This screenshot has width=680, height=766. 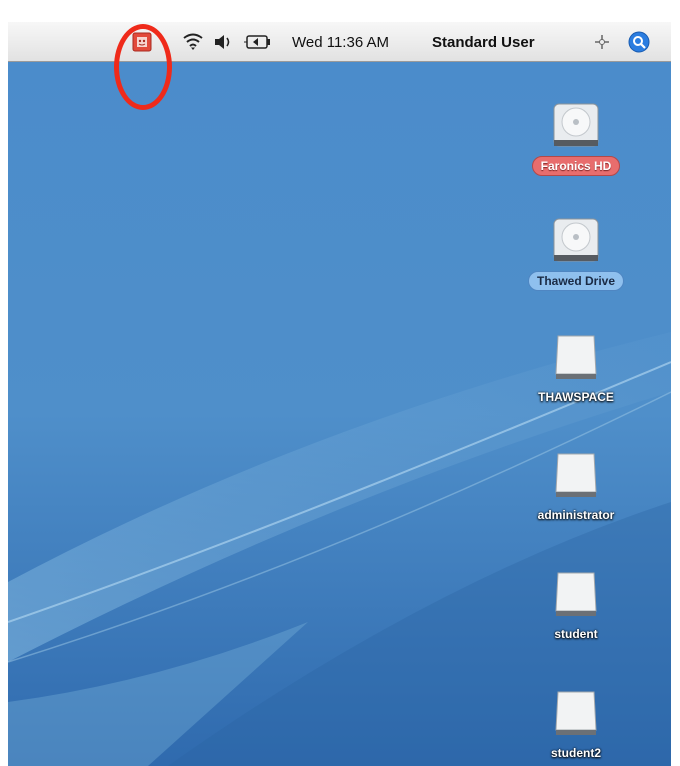 I want to click on desktop-icon-faronics-hd: Faronics HD, so click(x=576, y=137).